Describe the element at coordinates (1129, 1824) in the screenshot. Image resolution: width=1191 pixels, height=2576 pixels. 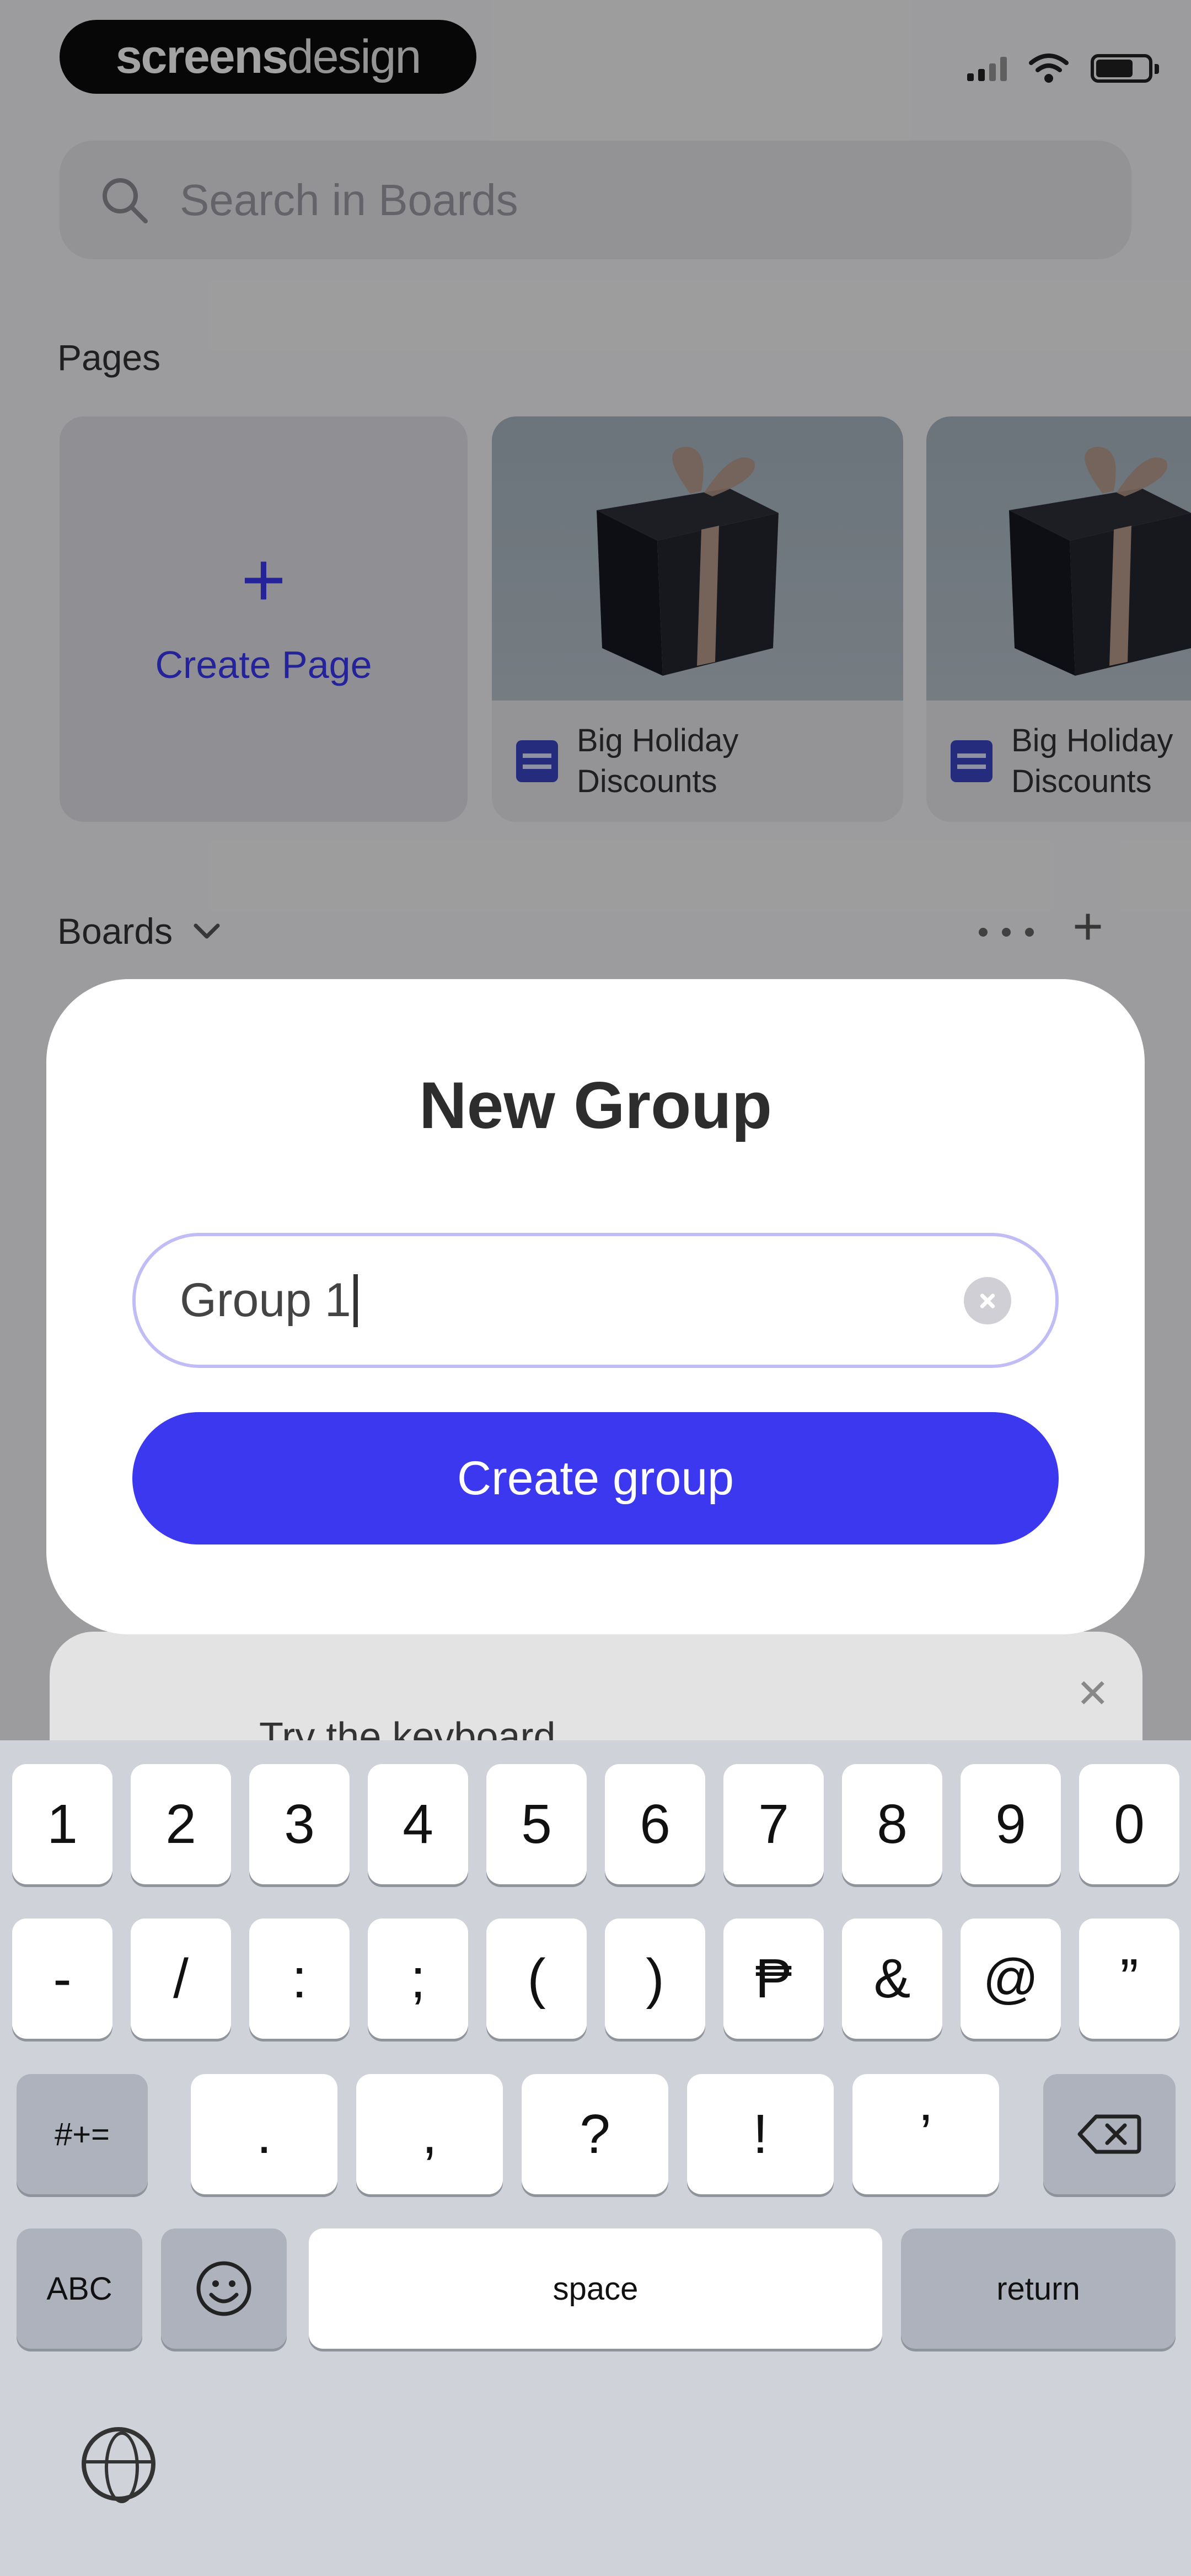
I see `key-0: 0` at that location.